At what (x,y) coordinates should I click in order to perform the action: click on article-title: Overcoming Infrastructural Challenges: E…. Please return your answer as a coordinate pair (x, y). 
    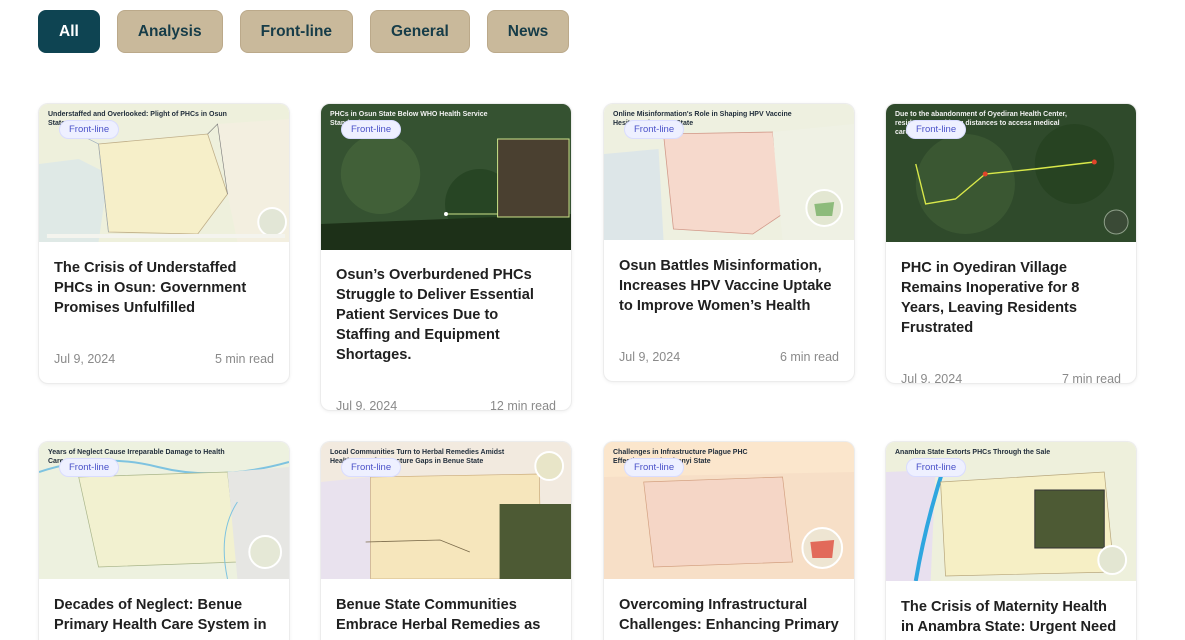
    Looking at the image, I should click on (729, 615).